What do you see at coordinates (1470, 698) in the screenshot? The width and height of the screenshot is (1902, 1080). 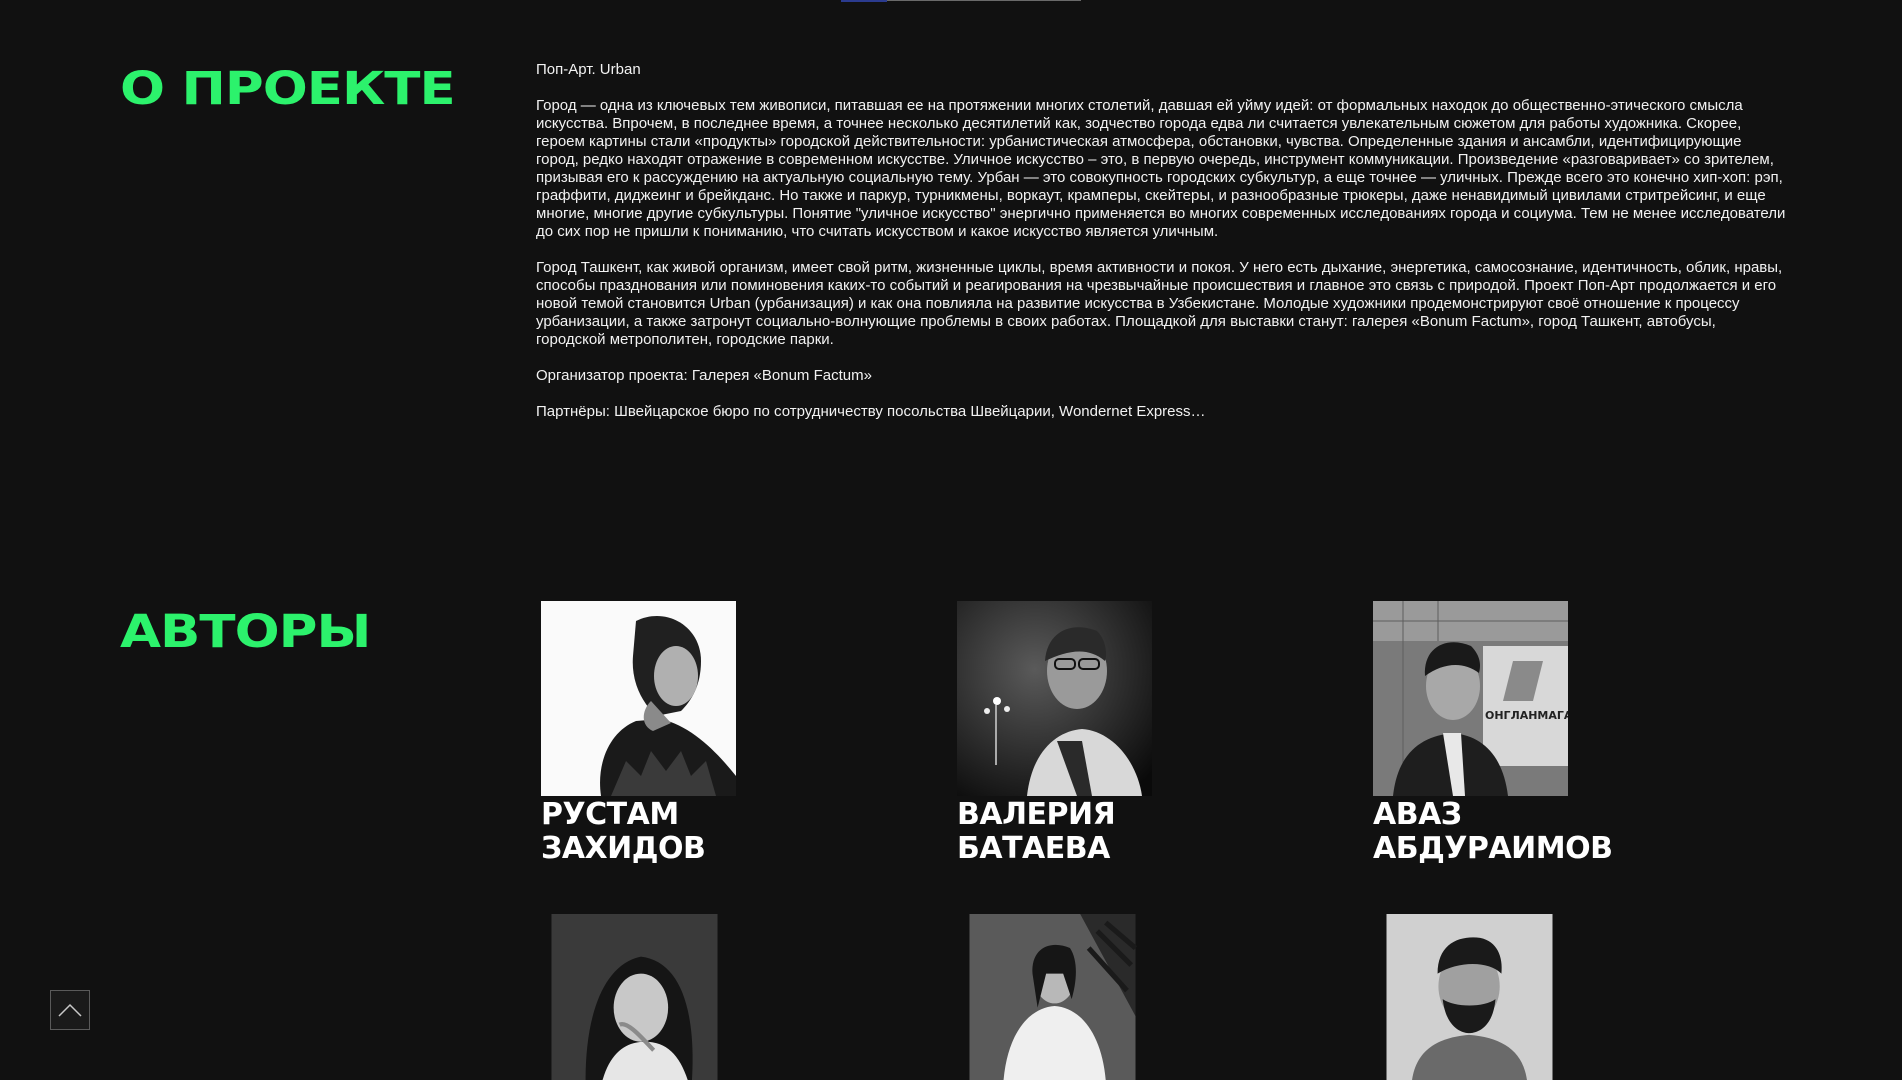 I see `author-photo: ОНГЛАНМАГАН` at bounding box center [1470, 698].